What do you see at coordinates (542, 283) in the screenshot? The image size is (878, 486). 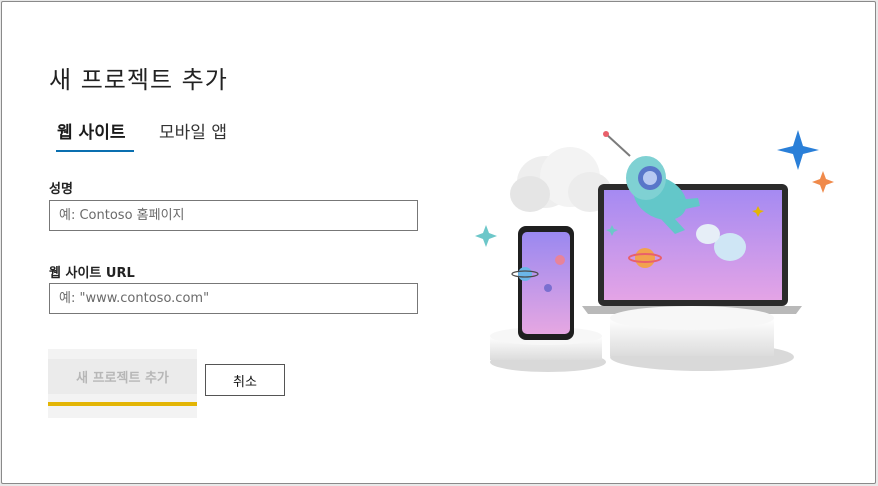 I see `phone-icon` at bounding box center [542, 283].